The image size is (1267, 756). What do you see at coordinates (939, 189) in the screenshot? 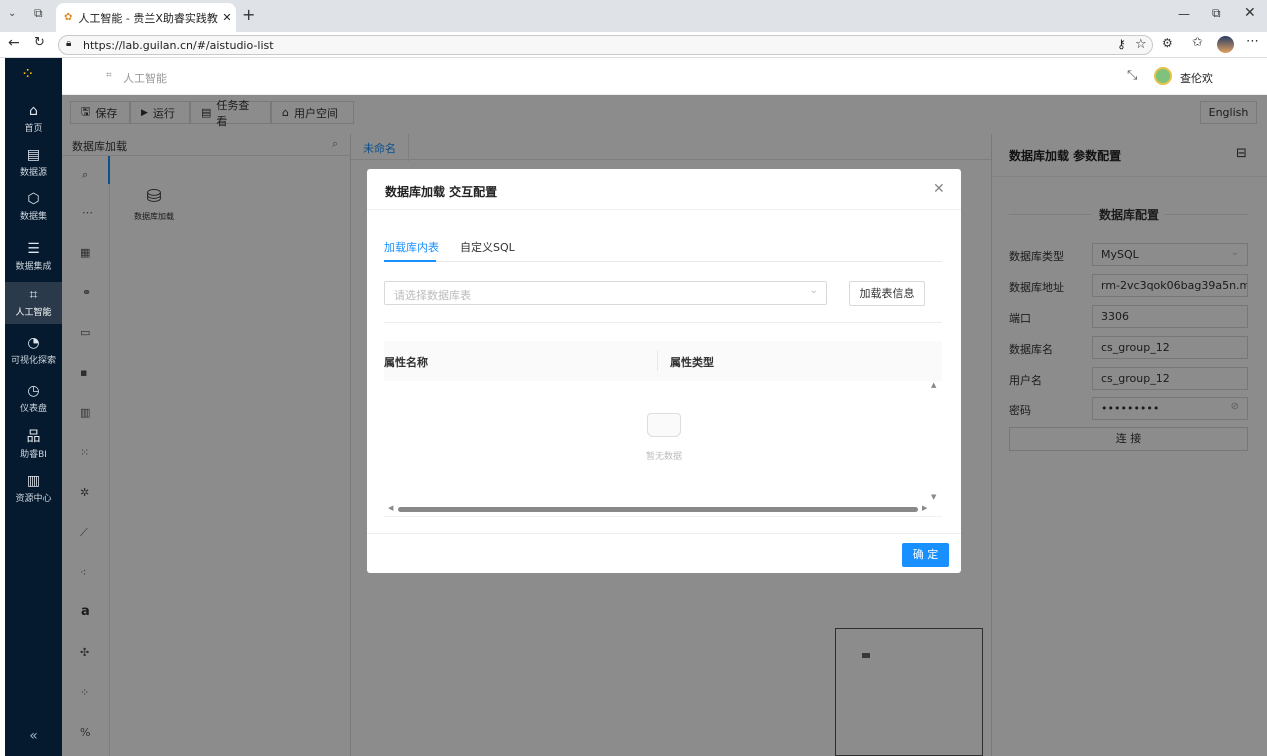
I see `close-icon: ✕` at bounding box center [939, 189].